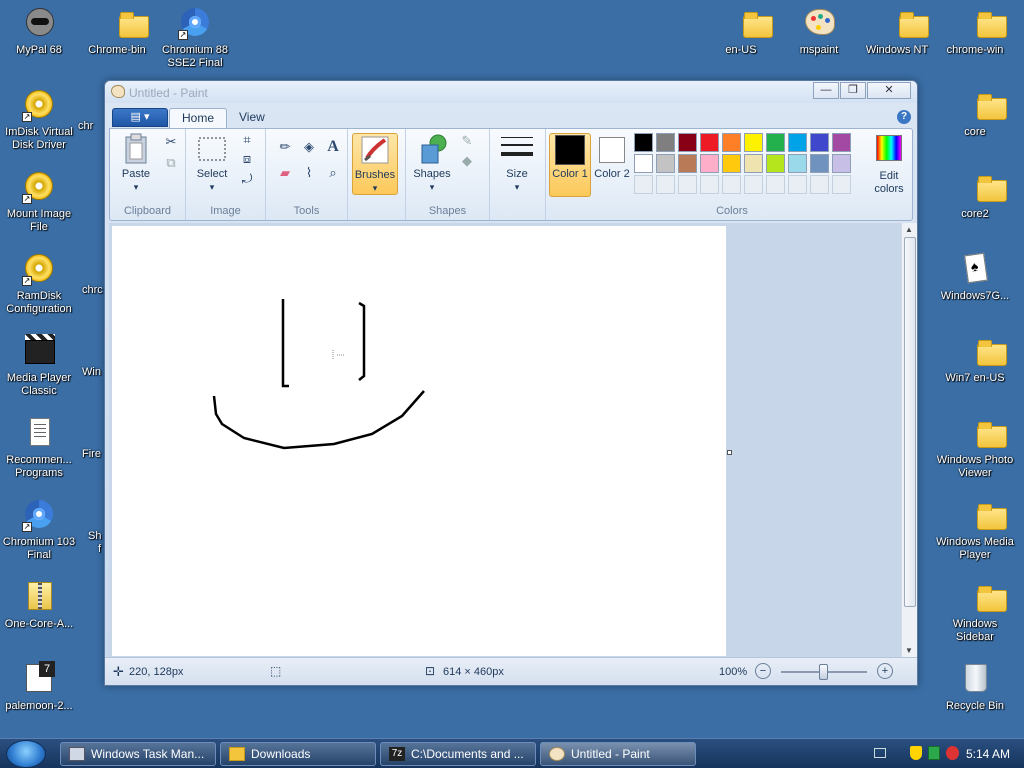  I want to click on vertical-scrollbar: ▲ ▼, so click(909, 440).